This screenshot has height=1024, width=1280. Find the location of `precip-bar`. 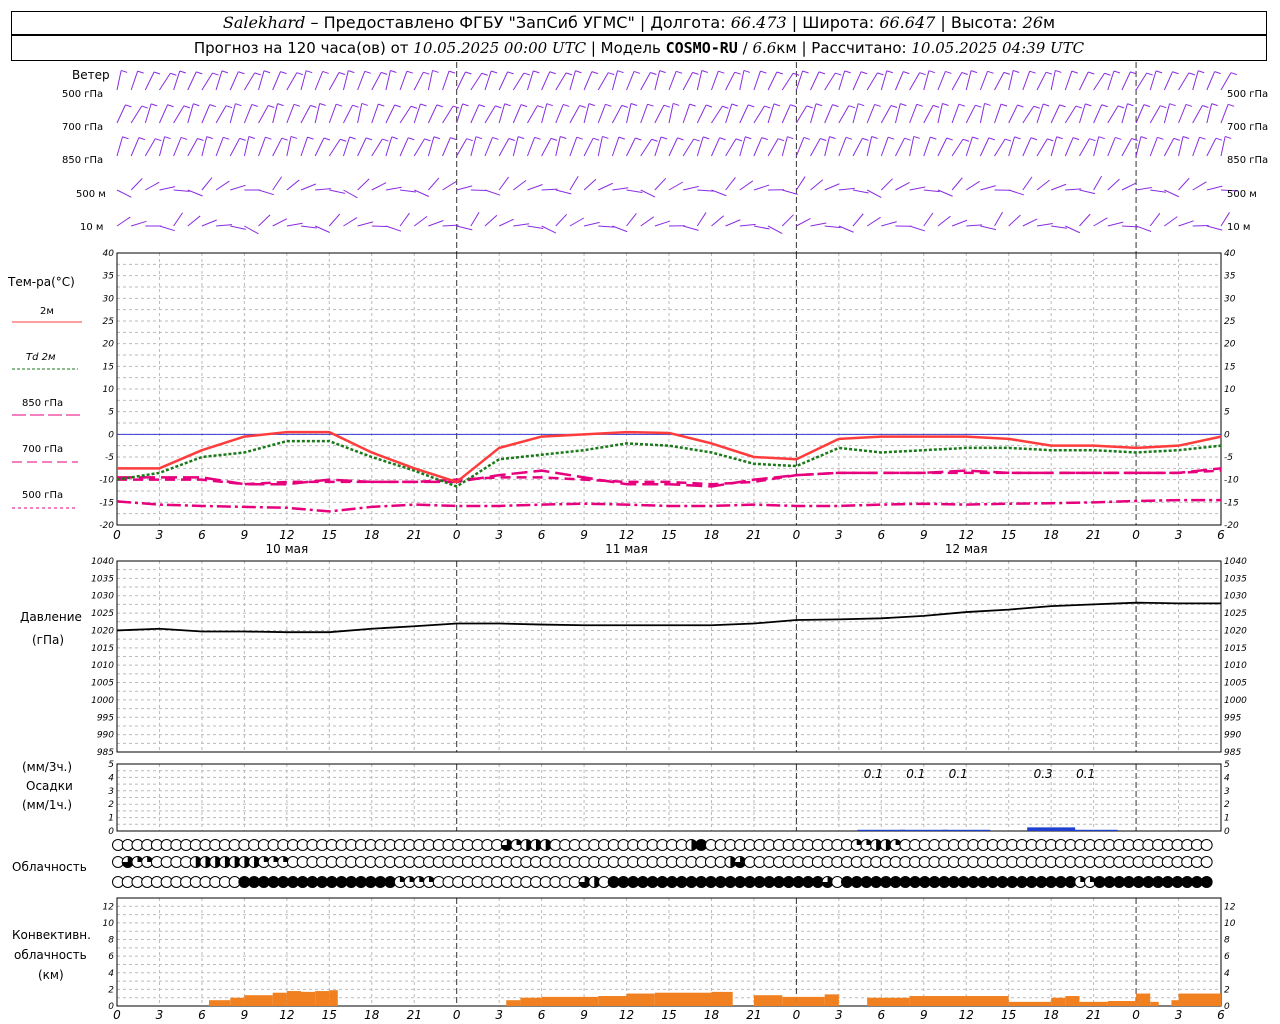

precip-bar is located at coordinates (966, 830).